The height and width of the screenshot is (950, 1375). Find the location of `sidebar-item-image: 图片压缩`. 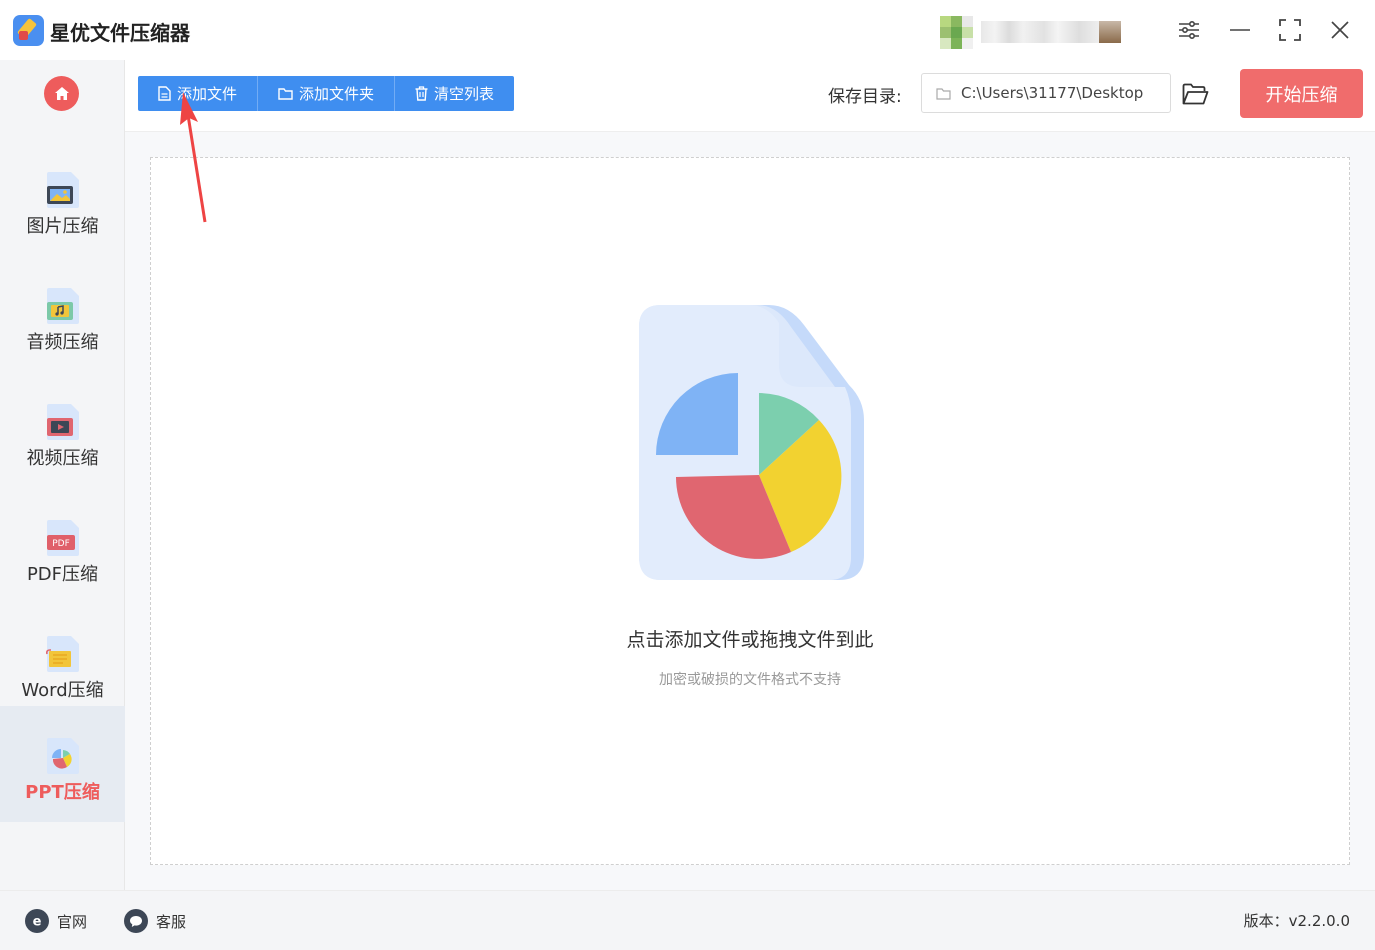

sidebar-item-image: 图片压缩 is located at coordinates (62, 198).